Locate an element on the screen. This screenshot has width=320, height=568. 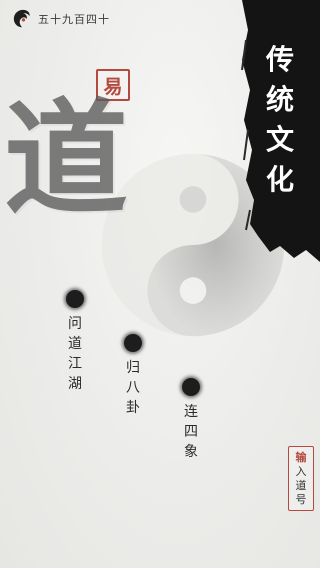
brush-swirl-icon is located at coordinates (23, 19).